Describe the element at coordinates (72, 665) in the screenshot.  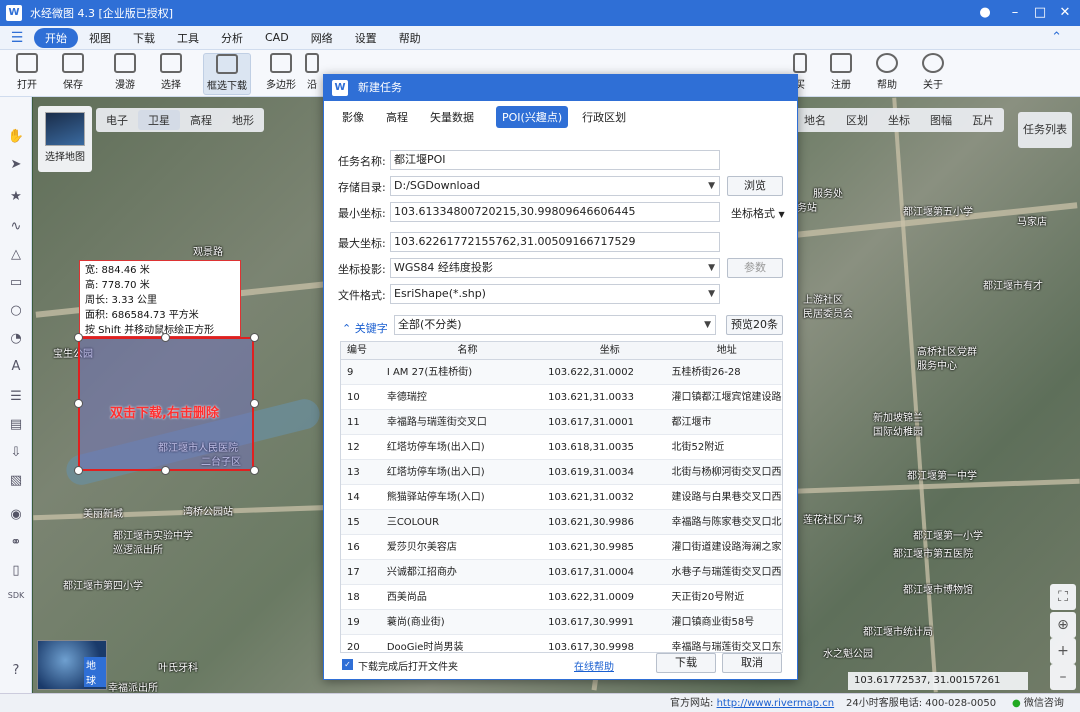
I see `overview-globe: 地球` at that location.